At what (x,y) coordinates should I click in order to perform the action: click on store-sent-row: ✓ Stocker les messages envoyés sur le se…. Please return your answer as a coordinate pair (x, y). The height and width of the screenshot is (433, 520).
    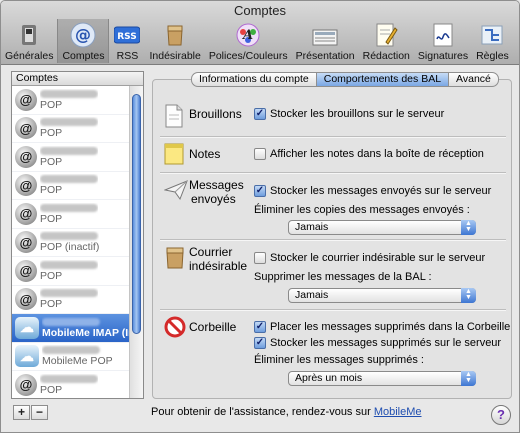
    Looking at the image, I should click on (372, 191).